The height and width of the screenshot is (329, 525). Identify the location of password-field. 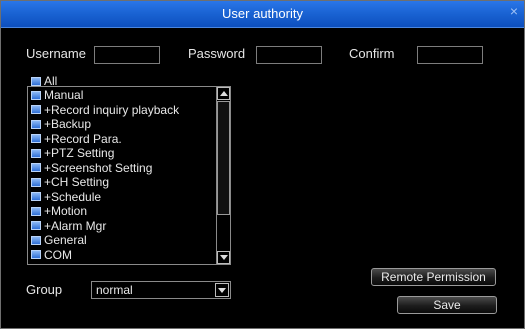
(289, 55).